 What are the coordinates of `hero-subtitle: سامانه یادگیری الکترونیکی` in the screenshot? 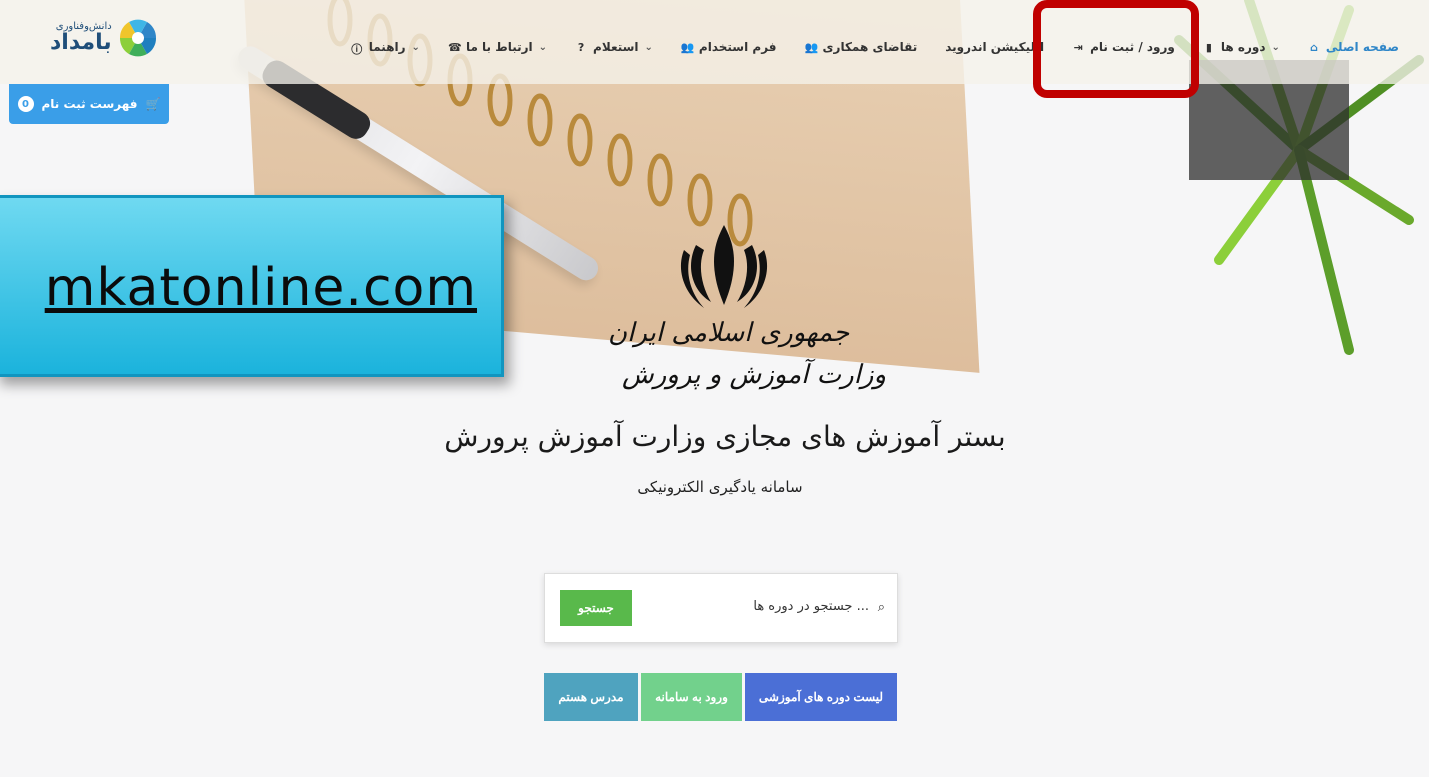 It's located at (720, 487).